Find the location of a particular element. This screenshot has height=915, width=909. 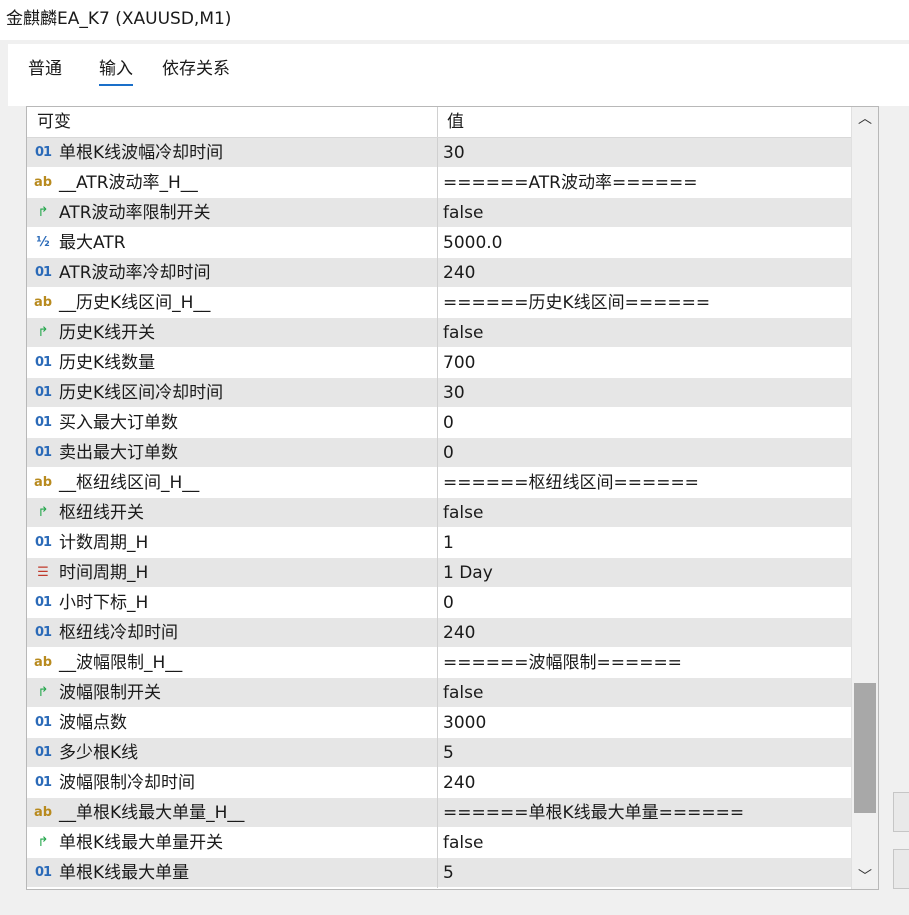

column-header-variable: 可变 is located at coordinates (54, 122).